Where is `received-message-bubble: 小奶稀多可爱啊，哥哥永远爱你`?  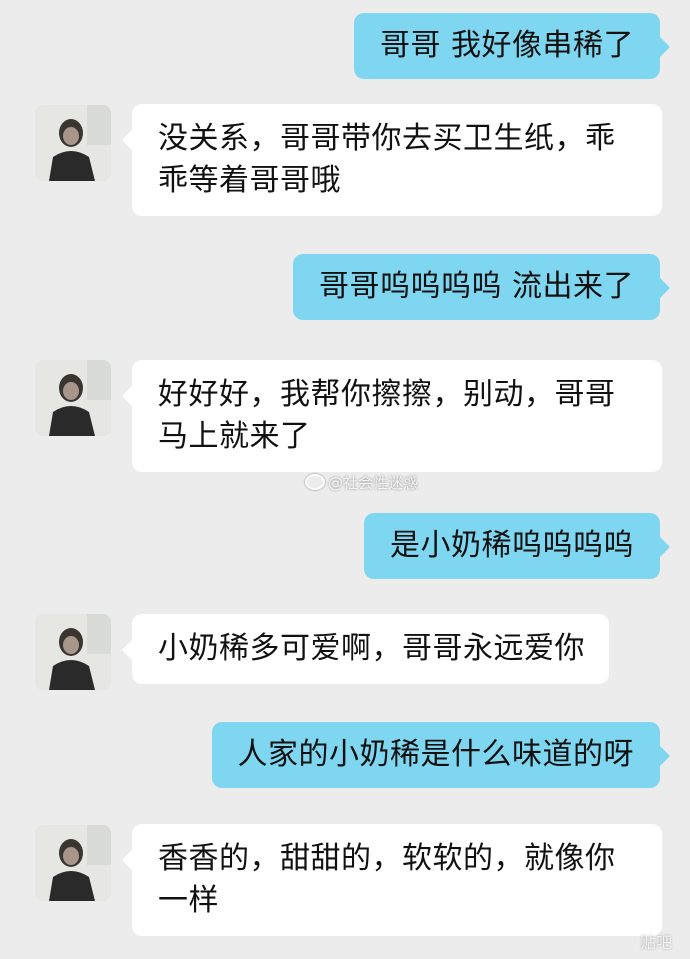
received-message-bubble: 小奶稀多可爱啊，哥哥永远爱你 is located at coordinates (365, 649).